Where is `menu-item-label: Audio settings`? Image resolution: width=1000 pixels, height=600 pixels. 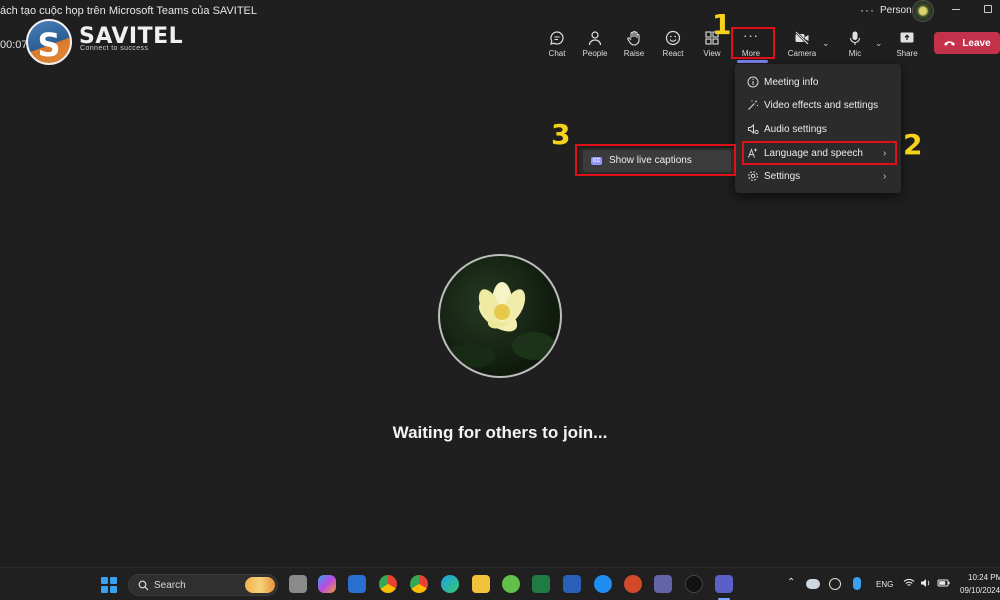
menu-item-label: Audio settings is located at coordinates (795, 129).